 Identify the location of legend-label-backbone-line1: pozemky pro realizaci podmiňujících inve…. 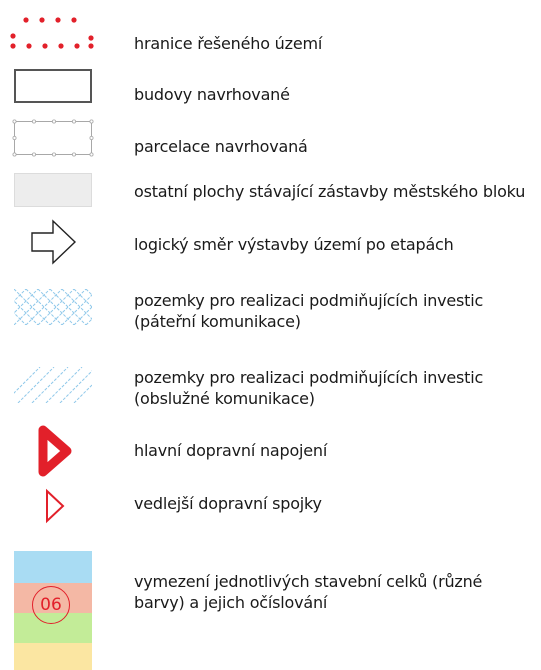
(309, 300).